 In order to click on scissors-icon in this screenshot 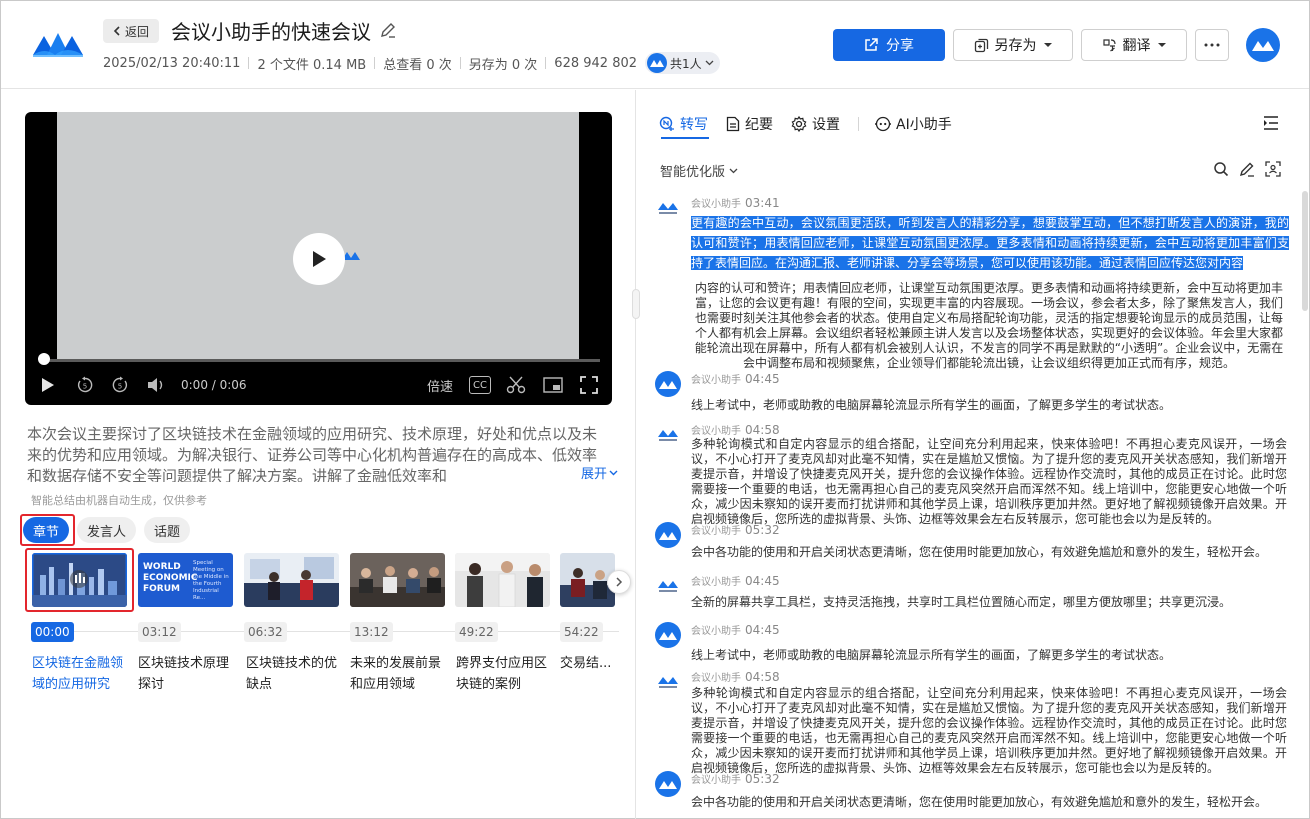, I will do `click(516, 385)`.